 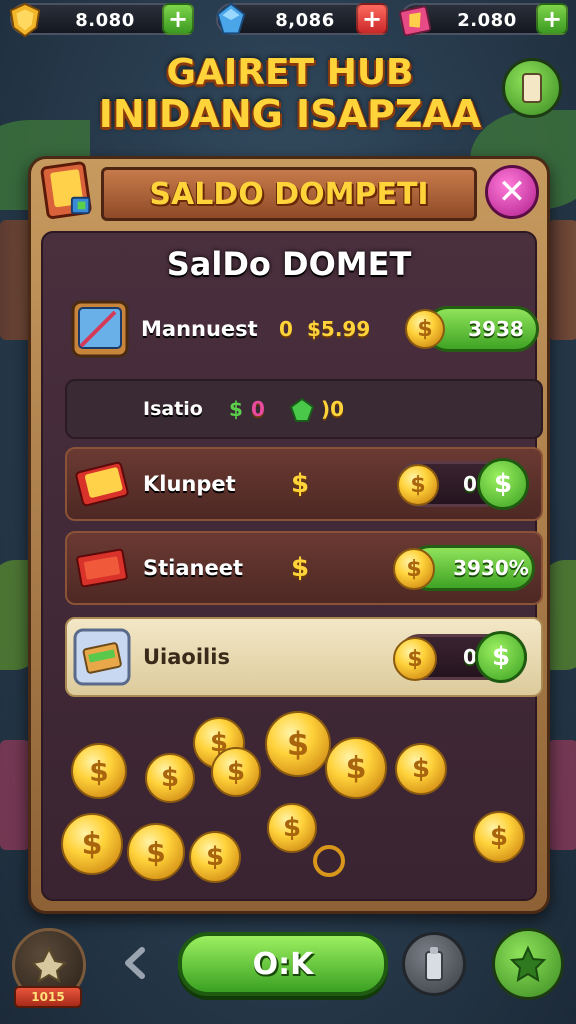 What do you see at coordinates (333, 409) in the screenshot?
I see `row-gem-count: )0` at bounding box center [333, 409].